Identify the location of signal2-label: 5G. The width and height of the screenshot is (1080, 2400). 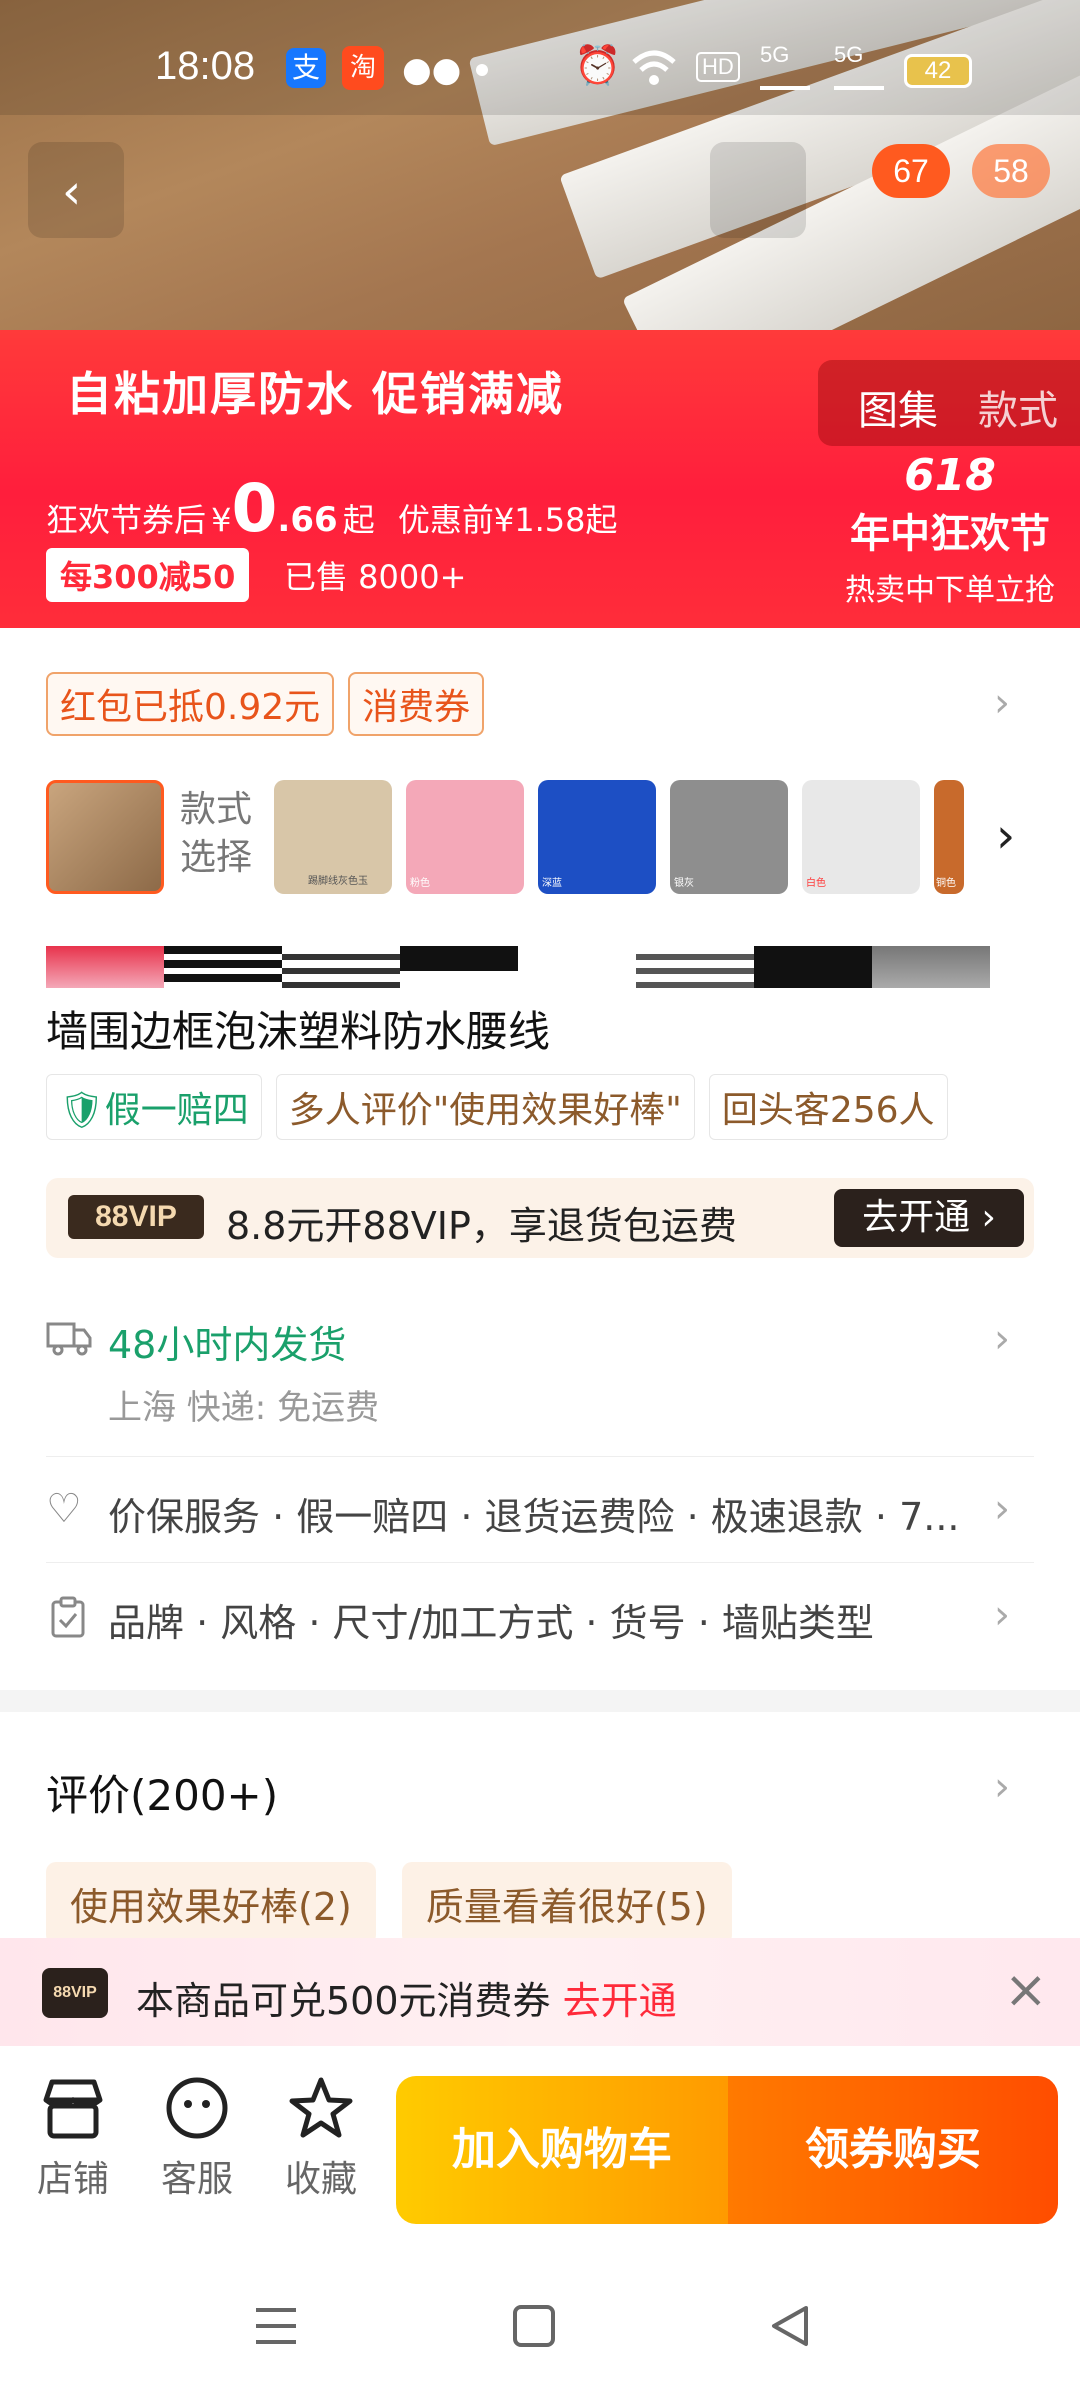
(849, 54).